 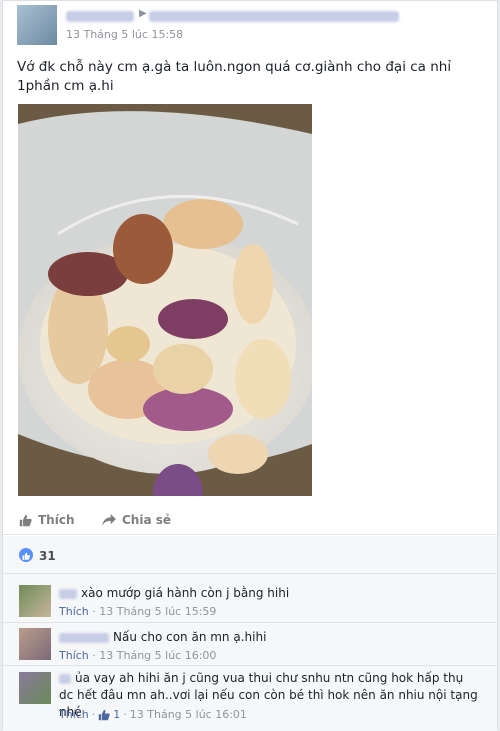 I want to click on post-actions-bar: Thích Chia sẻ, so click(x=250, y=521).